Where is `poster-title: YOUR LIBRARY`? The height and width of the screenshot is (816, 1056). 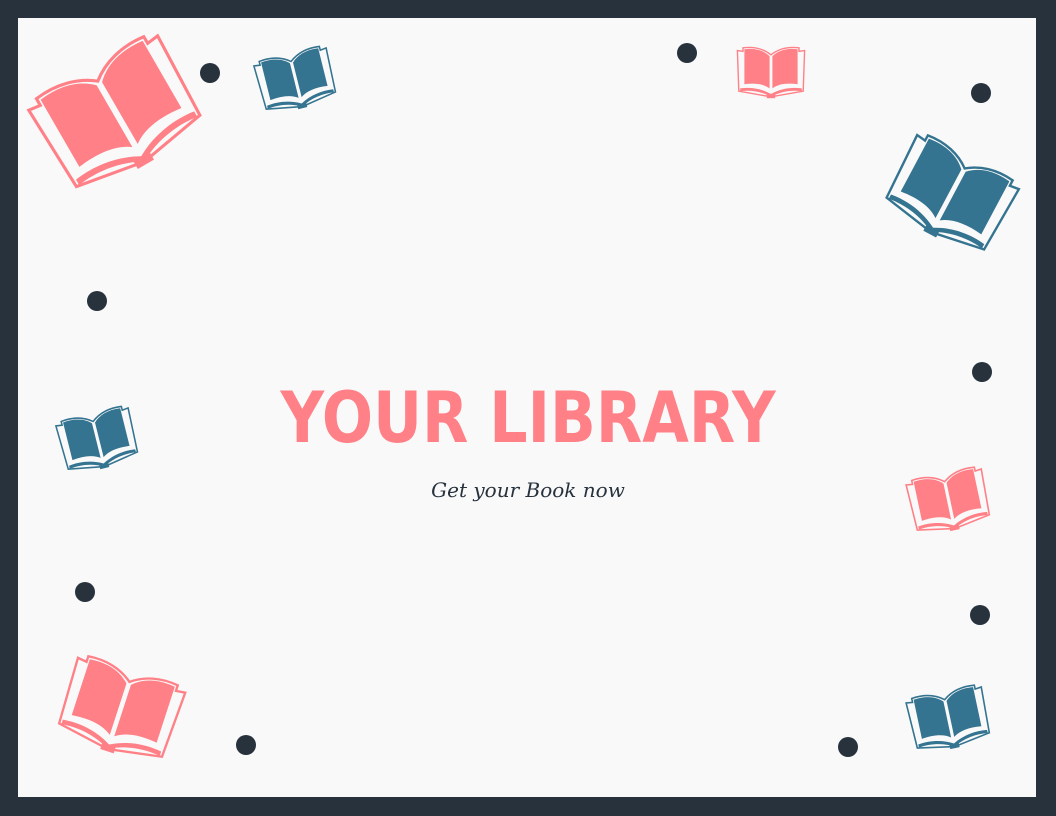 poster-title: YOUR LIBRARY is located at coordinates (528, 418).